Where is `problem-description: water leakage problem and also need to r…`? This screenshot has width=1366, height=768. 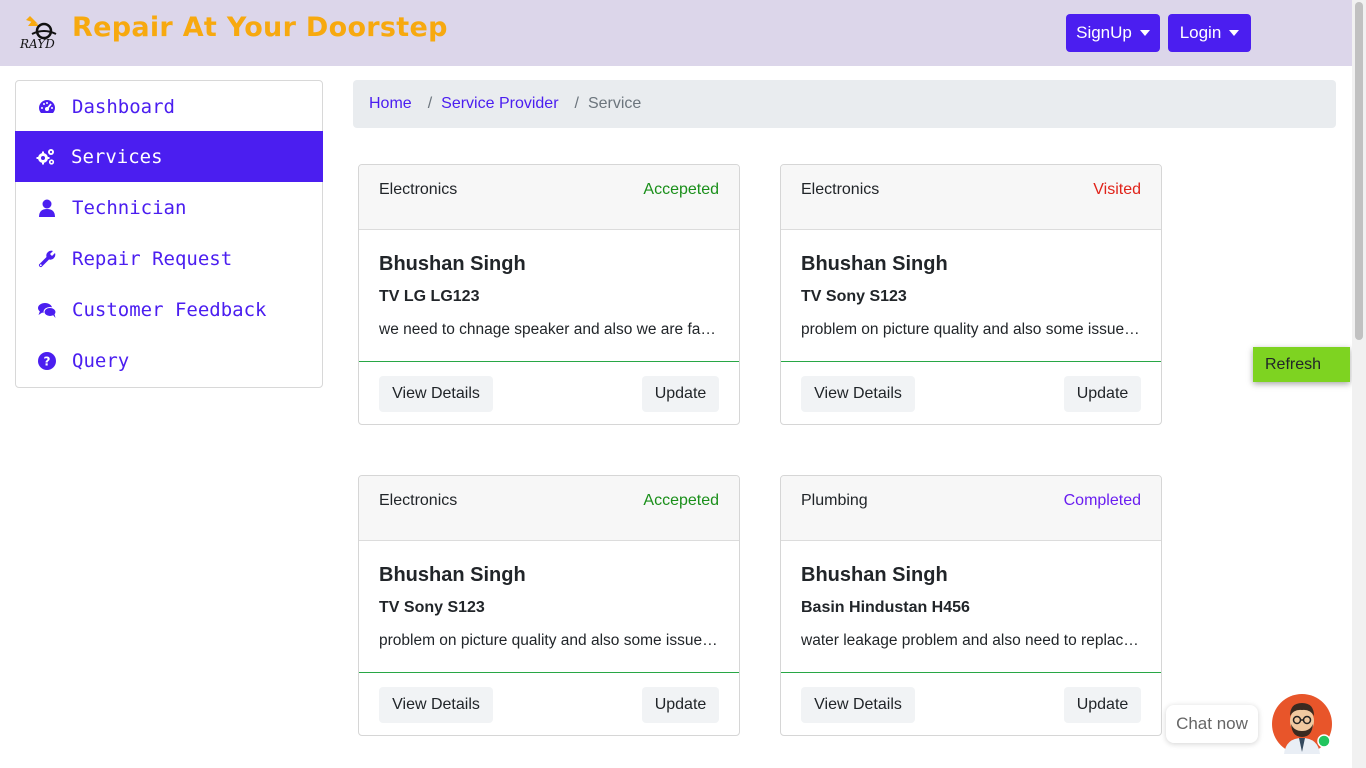
problem-description: water leakage problem and also need to r… is located at coordinates (972, 640).